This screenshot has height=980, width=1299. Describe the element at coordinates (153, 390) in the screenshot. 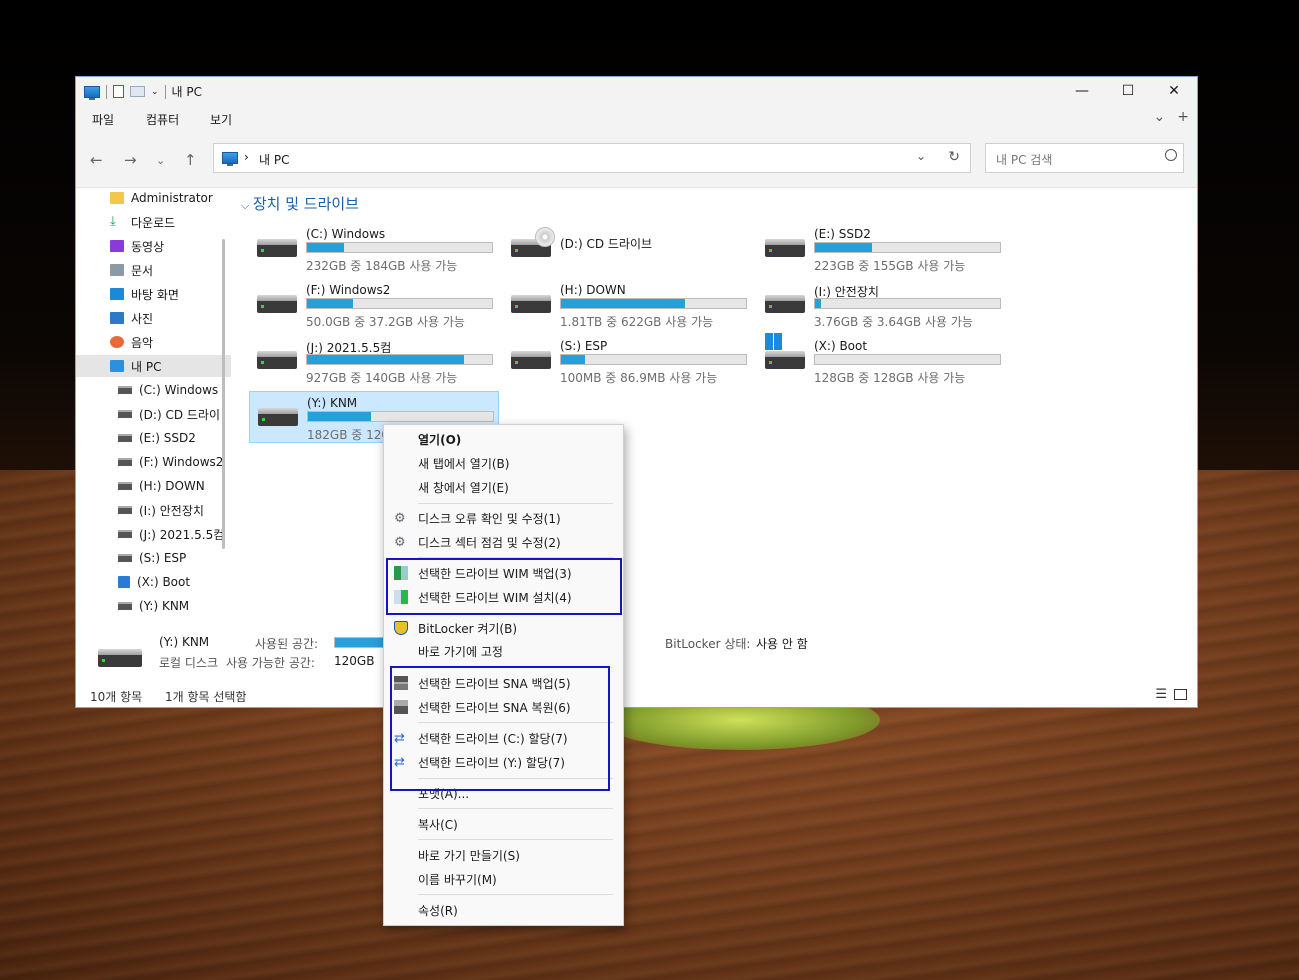

I see `sidebar-item-drive-c: (C:) Windows` at that location.